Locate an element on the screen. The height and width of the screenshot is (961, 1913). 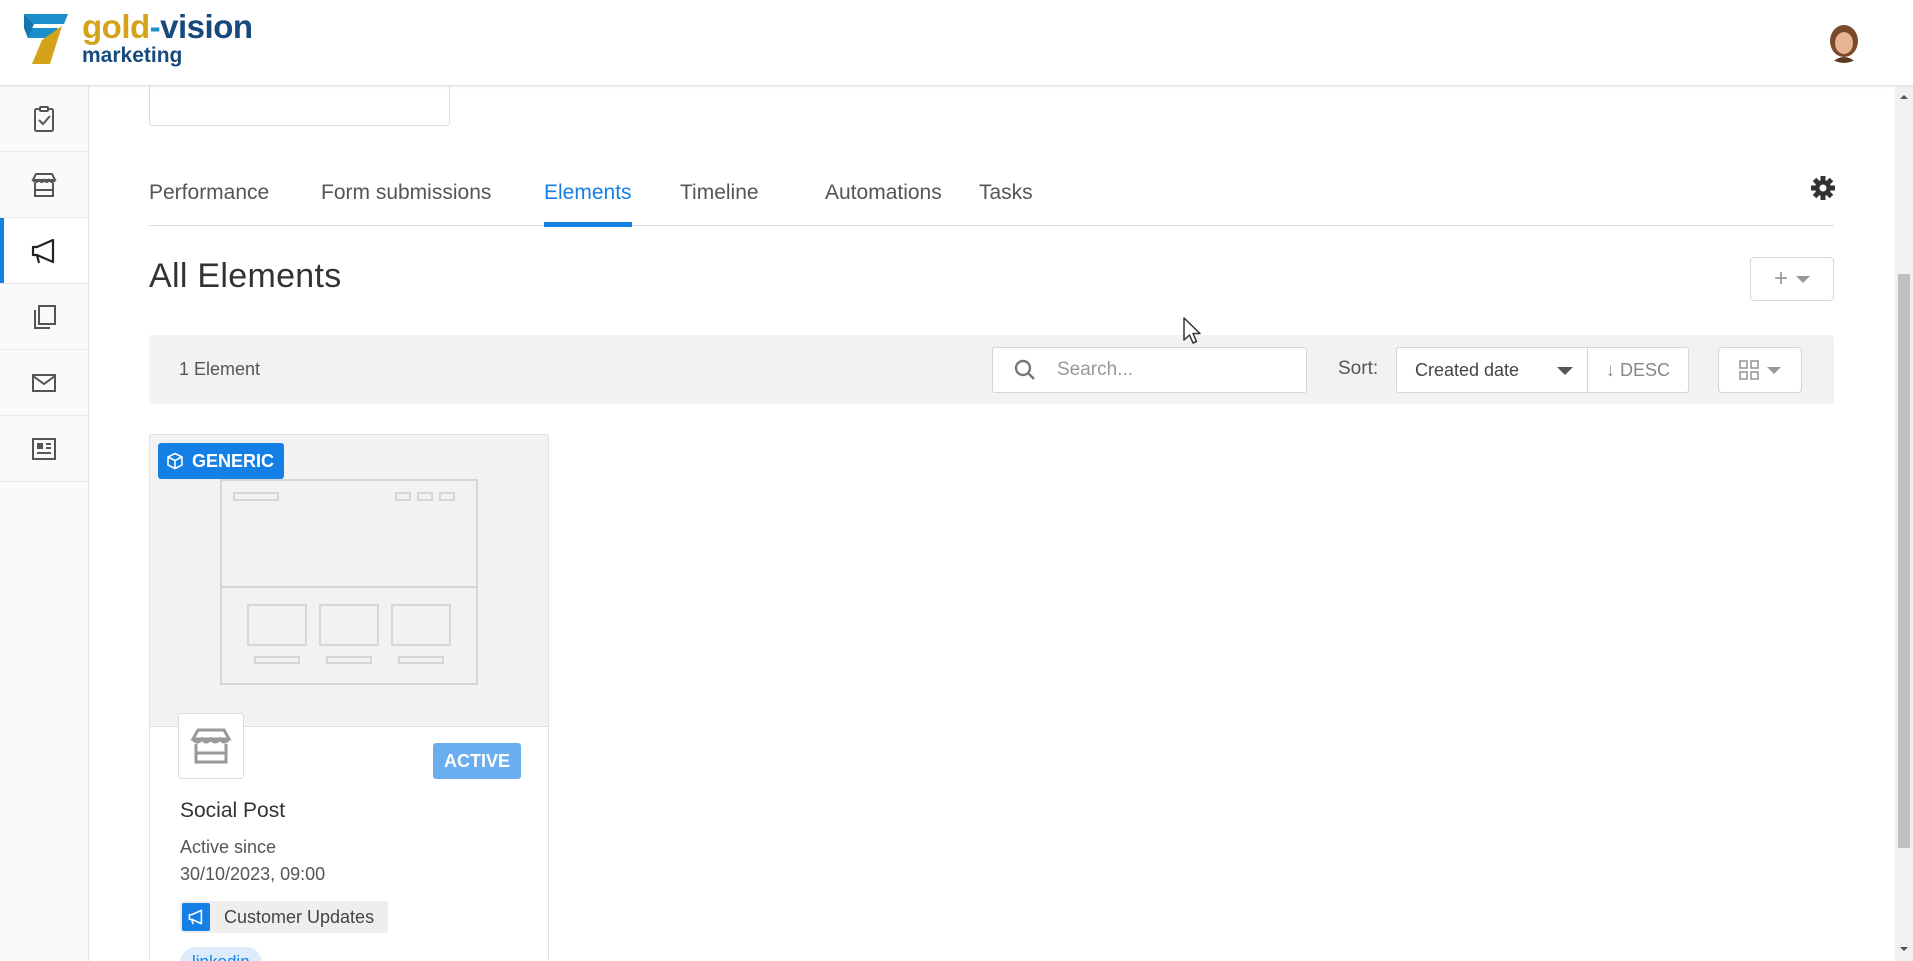
card-active-since-label: Active since is located at coordinates (228, 847).